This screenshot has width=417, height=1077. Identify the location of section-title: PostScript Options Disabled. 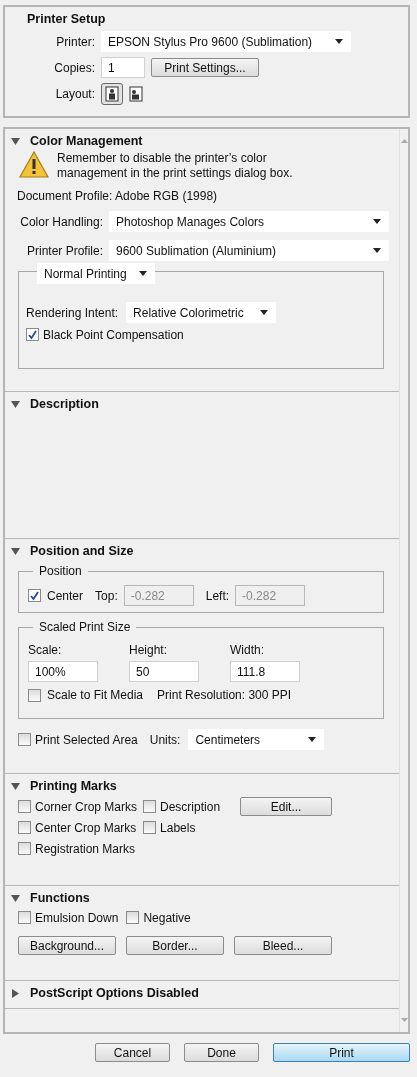
(114, 993).